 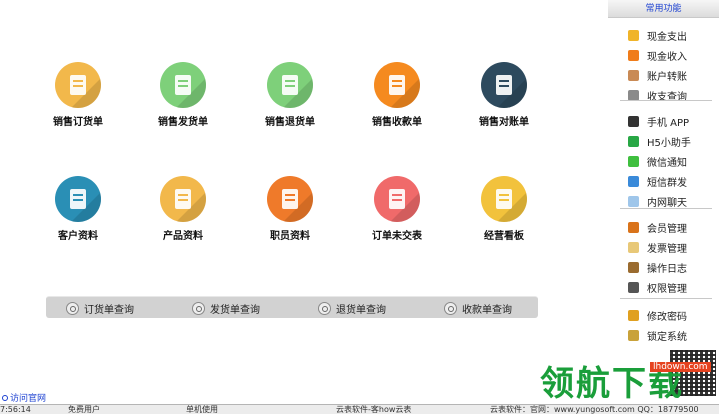 I want to click on status-product: 云表软件-客how云表, so click(x=374, y=409).